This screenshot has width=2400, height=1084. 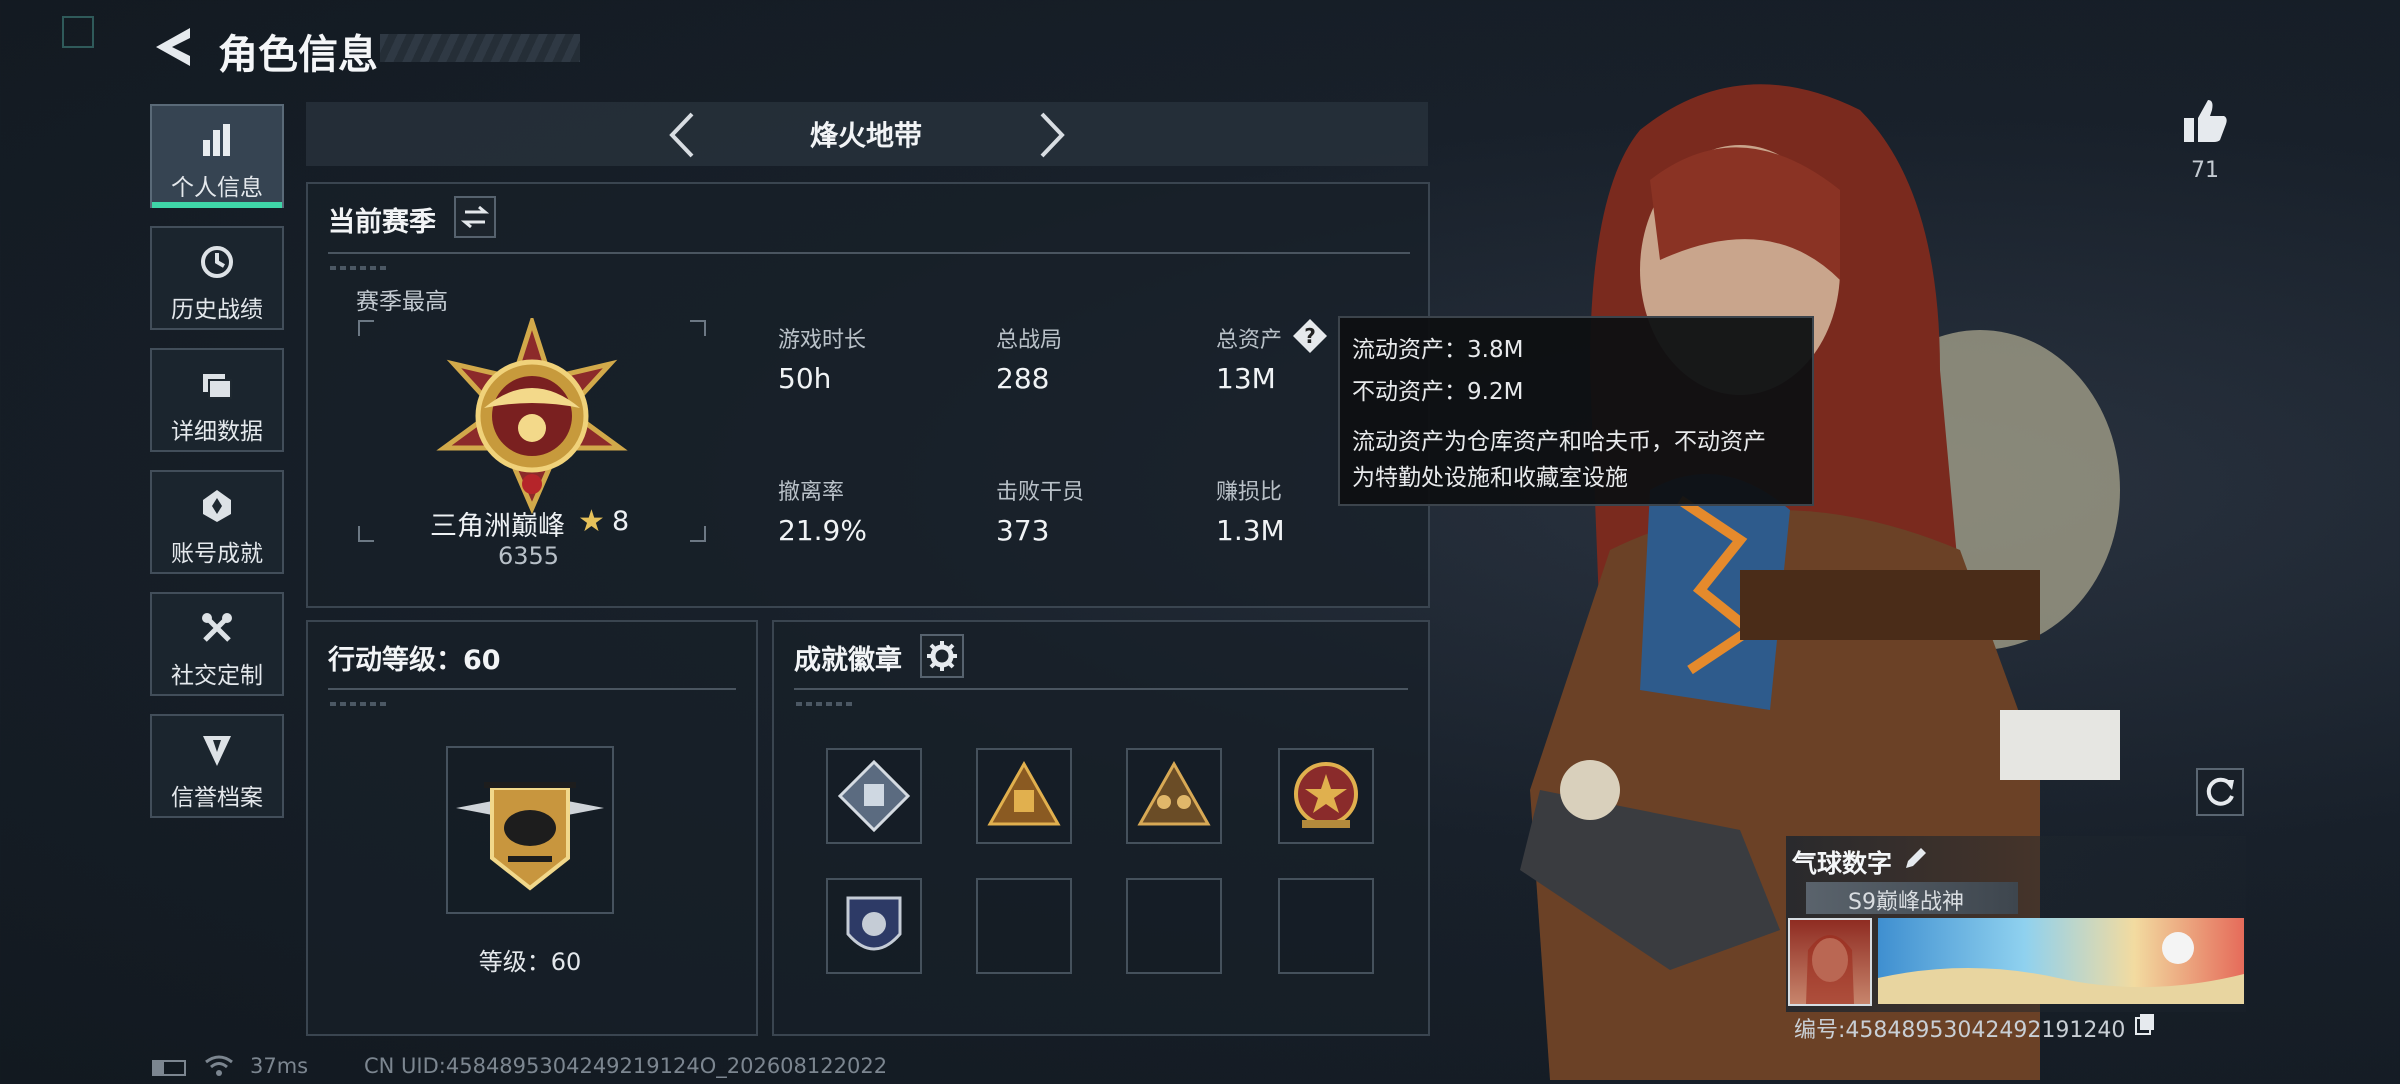 I want to click on sidebar-item-reputation: 信誉档案, so click(x=217, y=766).